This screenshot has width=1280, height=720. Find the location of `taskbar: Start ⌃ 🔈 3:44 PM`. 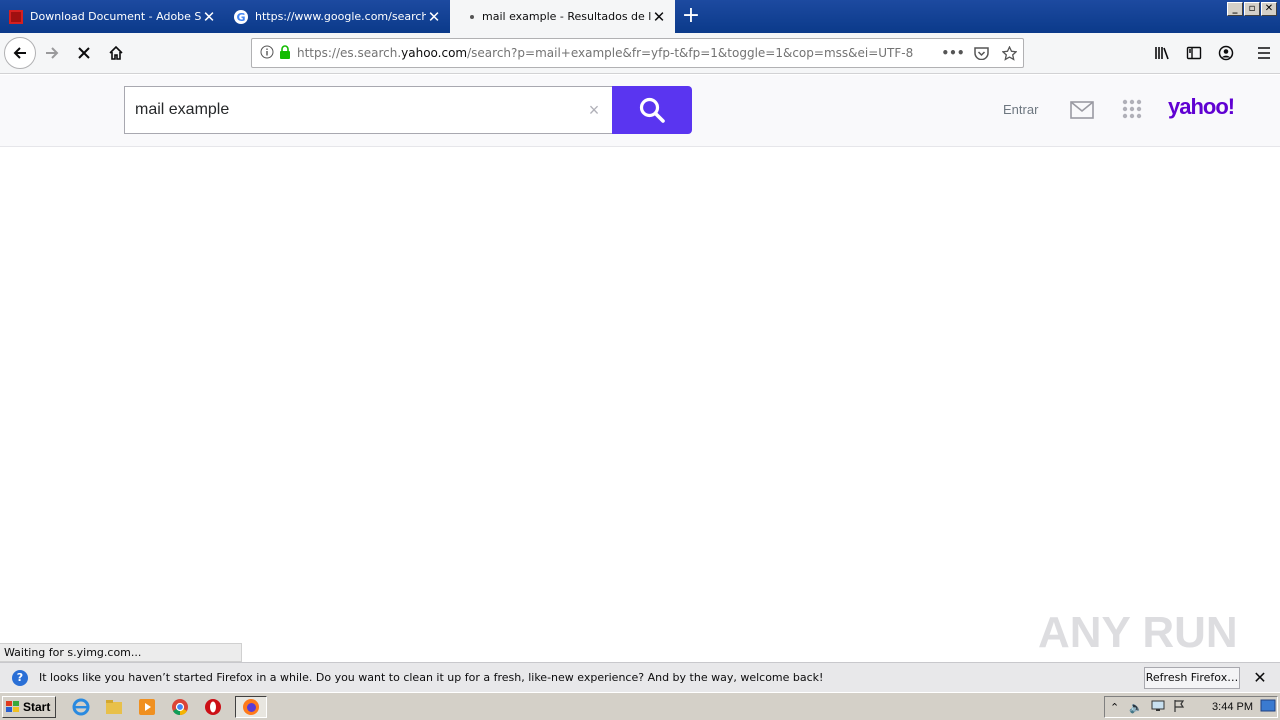

taskbar: Start ⌃ 🔈 3:44 PM is located at coordinates (640, 706).